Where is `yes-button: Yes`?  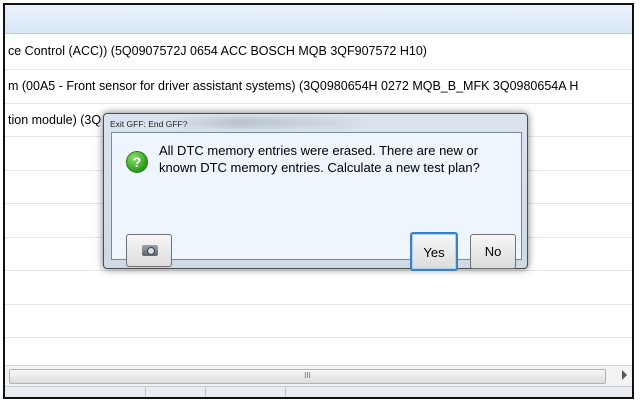 yes-button: Yes is located at coordinates (434, 251).